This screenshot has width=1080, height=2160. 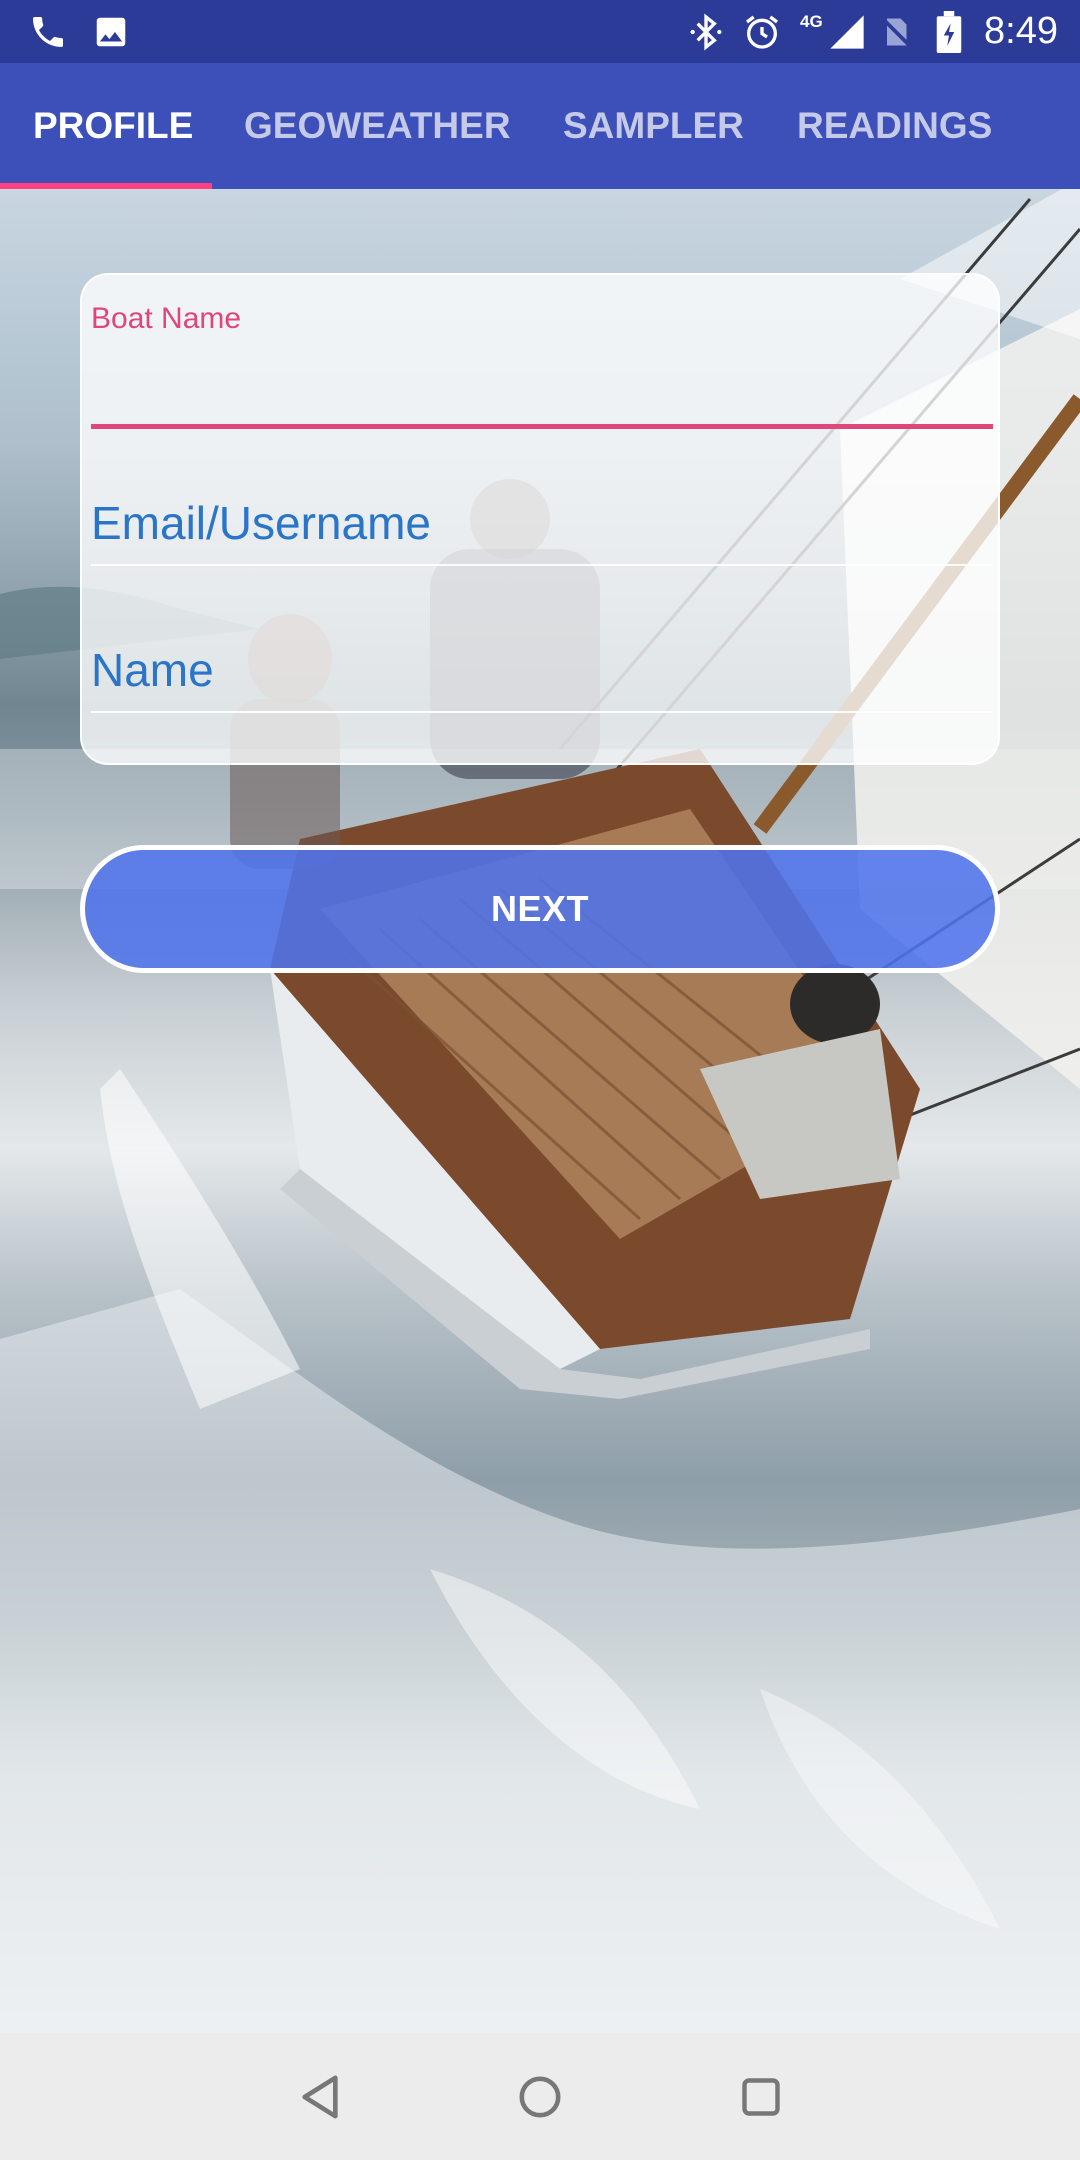 I want to click on signal-icon, so click(x=847, y=31).